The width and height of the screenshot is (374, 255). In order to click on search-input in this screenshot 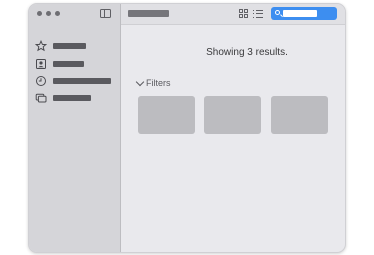, I will do `click(300, 13)`.